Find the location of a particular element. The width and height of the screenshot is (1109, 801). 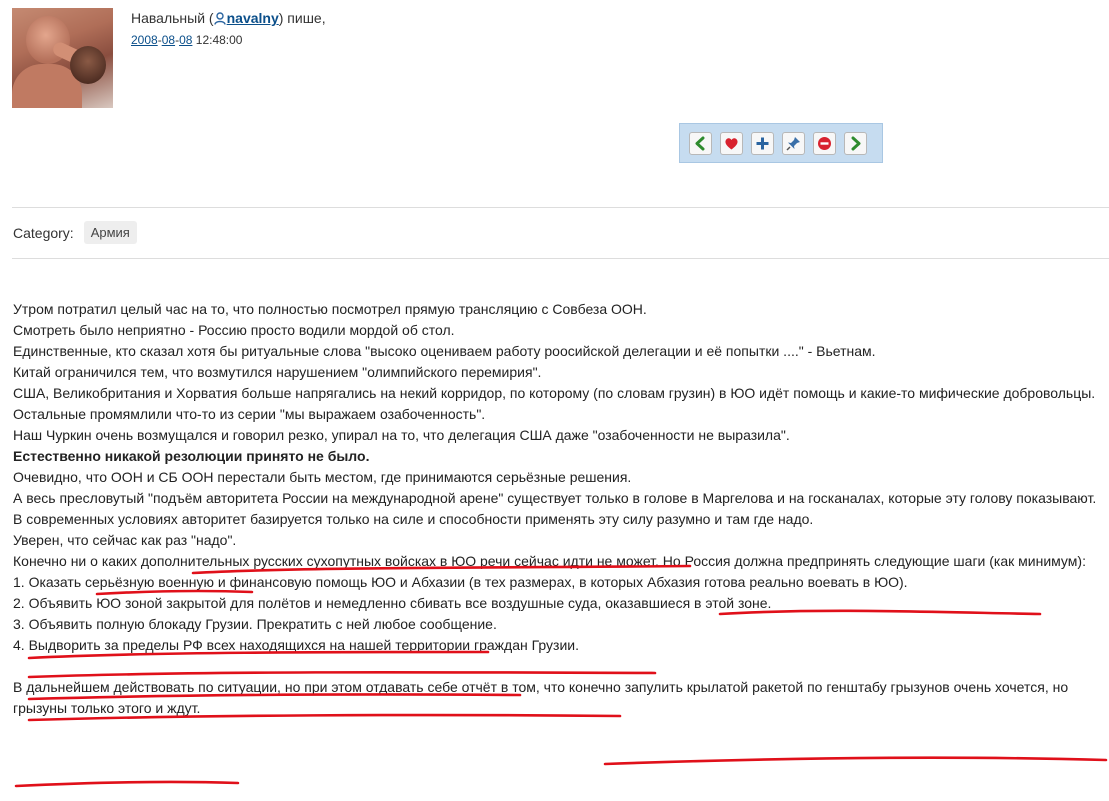

author-suffix: ) пише, is located at coordinates (302, 18).